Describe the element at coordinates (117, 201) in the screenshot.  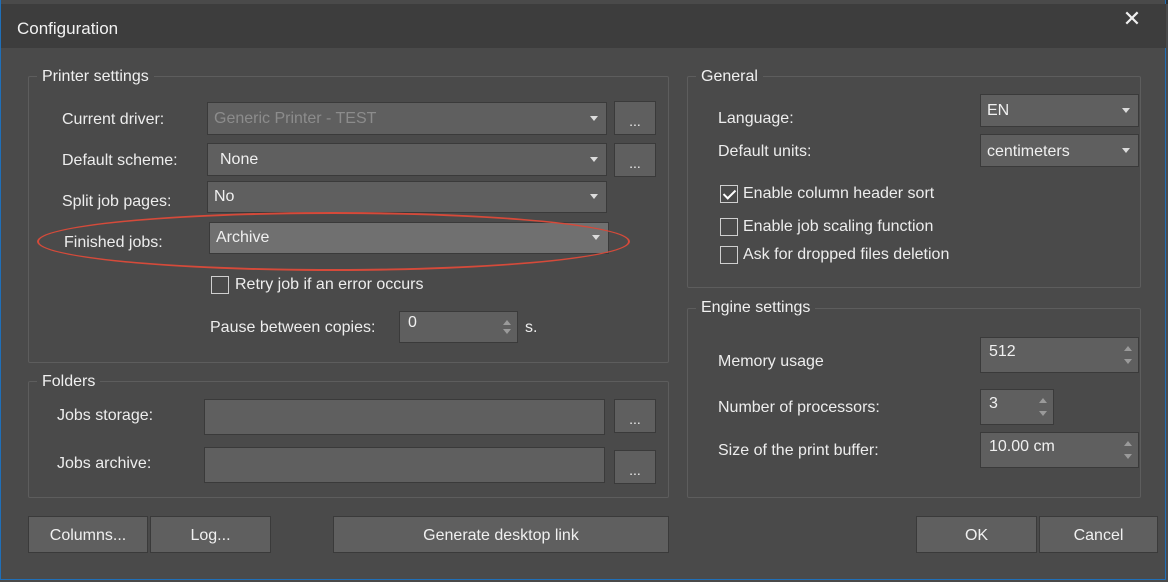
I see `split-job-pages-label: Split job pages:` at that location.